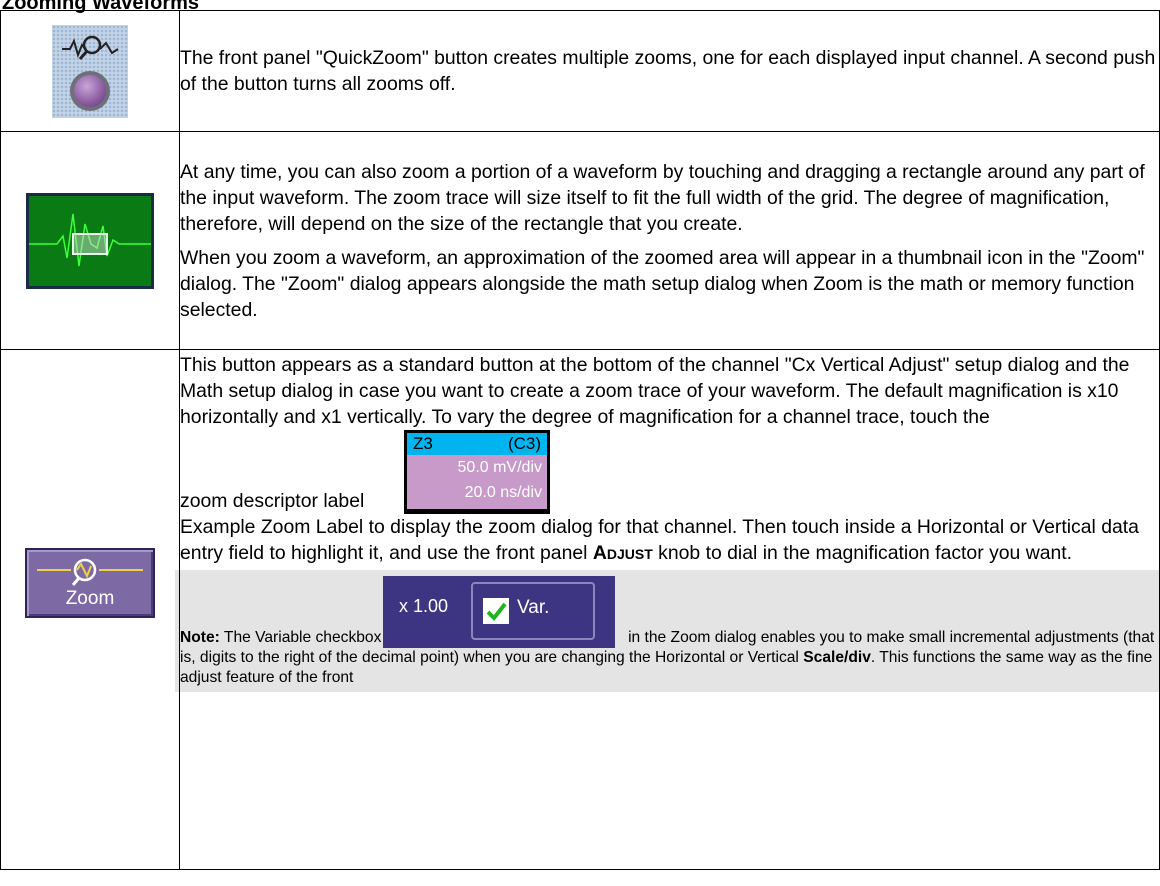 The width and height of the screenshot is (1160, 886). Describe the element at coordinates (477, 482) in the screenshot. I see `descriptor-body: 50.0 mV/div 20.0 ns/div` at that location.